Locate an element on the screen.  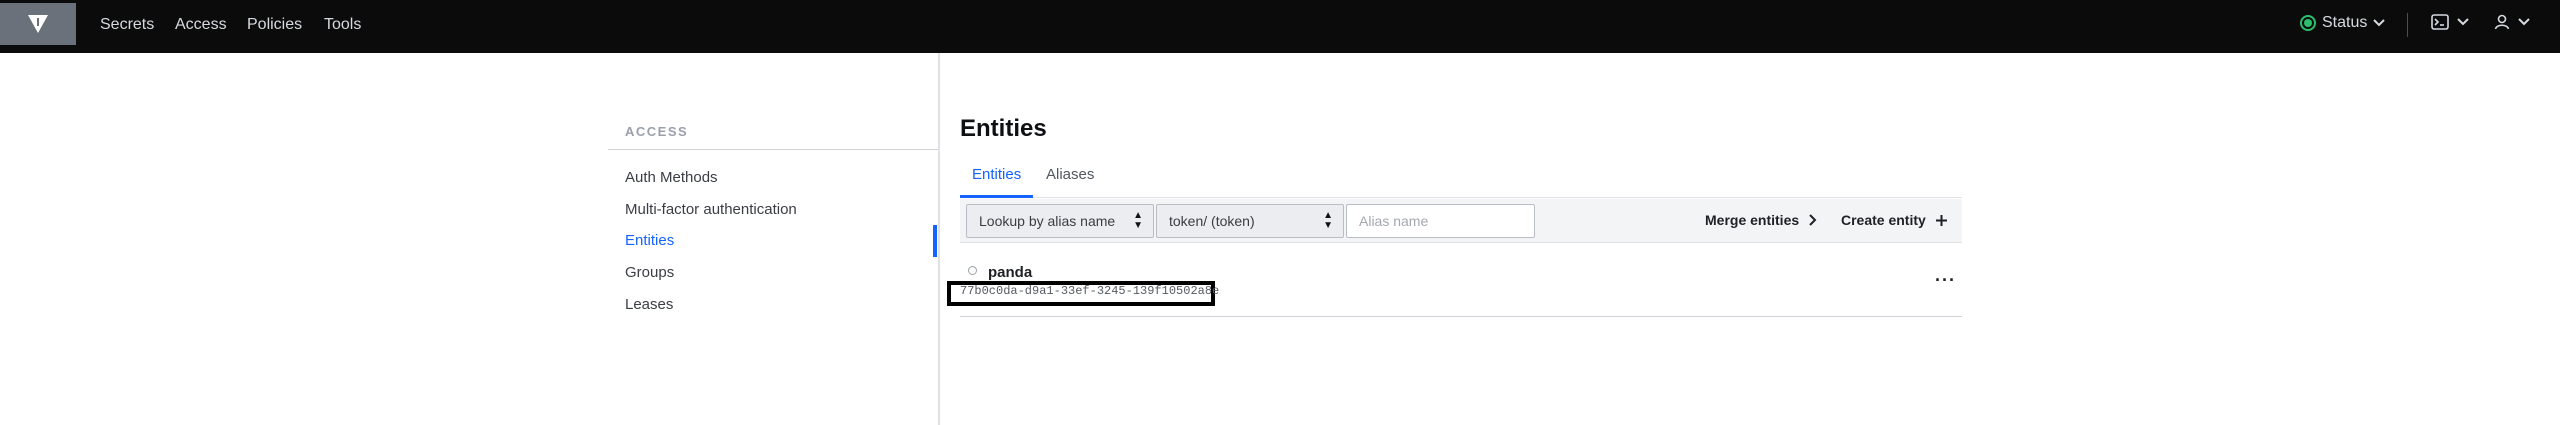
sidebar-item-mfa: Multi-factor authentication is located at coordinates (711, 209).